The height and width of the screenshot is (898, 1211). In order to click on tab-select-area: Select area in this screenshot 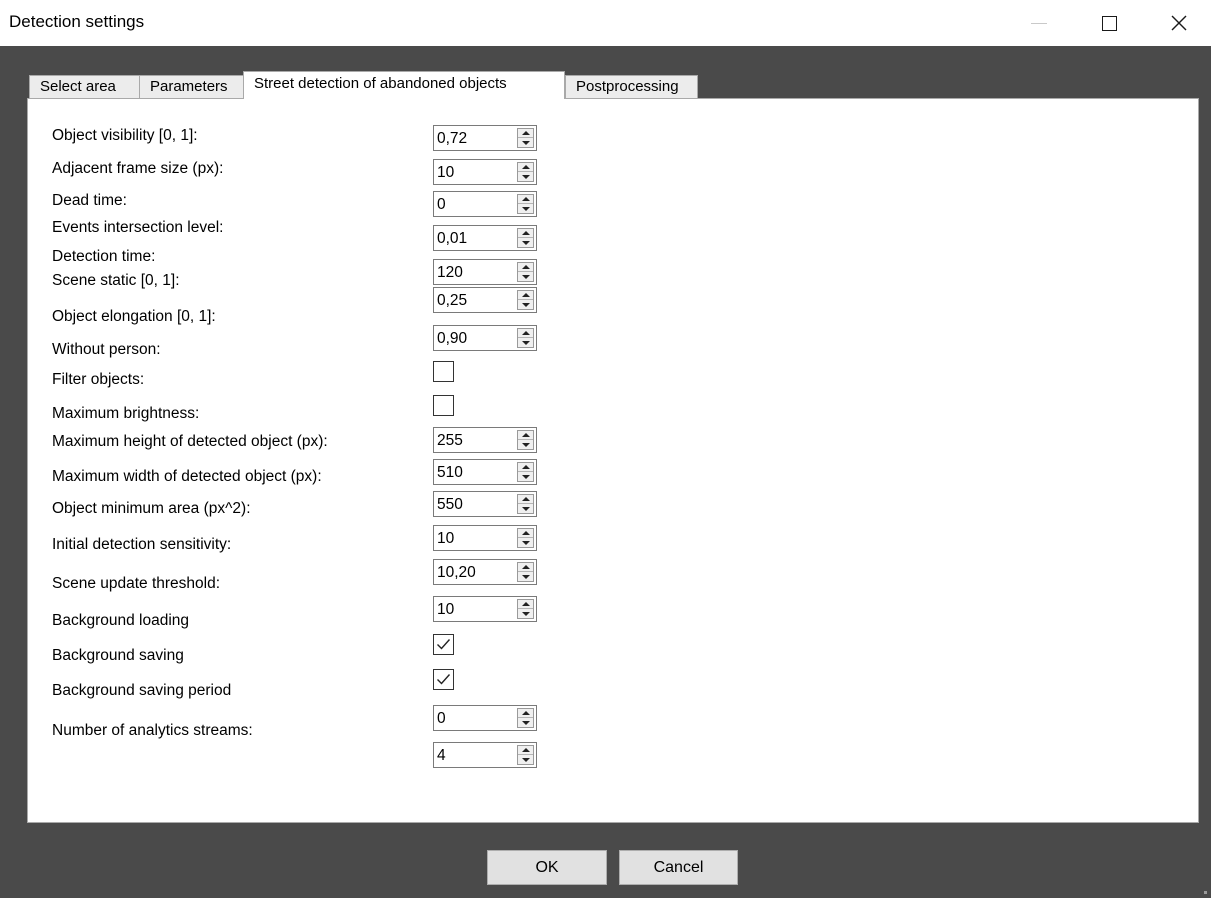, I will do `click(84, 87)`.